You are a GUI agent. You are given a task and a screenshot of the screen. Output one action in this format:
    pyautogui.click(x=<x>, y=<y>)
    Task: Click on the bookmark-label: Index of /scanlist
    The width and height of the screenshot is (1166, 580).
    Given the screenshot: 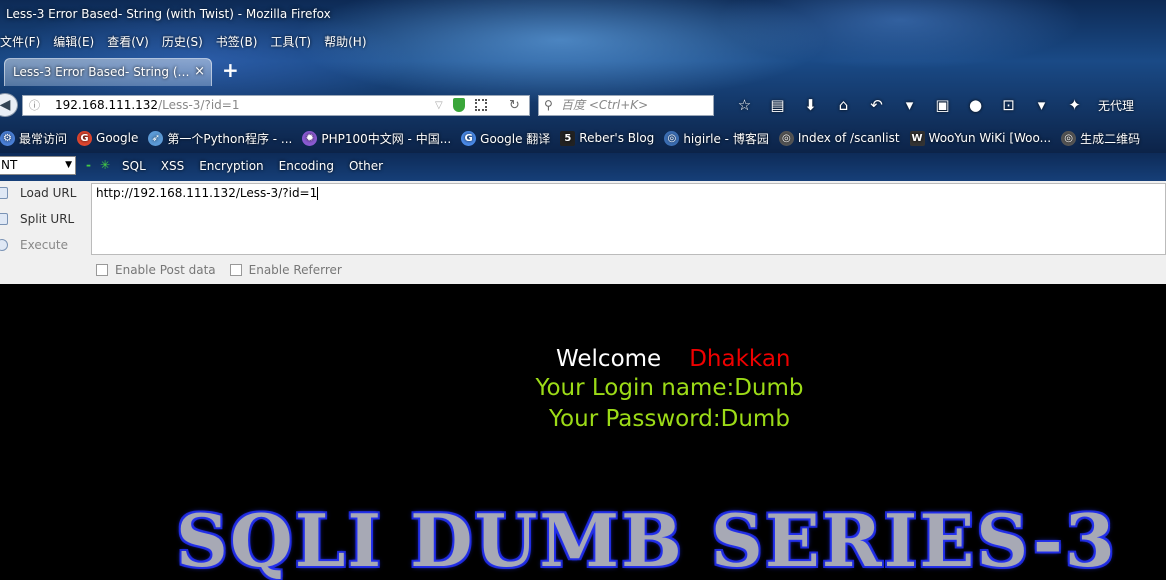 What is the action you would take?
    pyautogui.click(x=848, y=138)
    